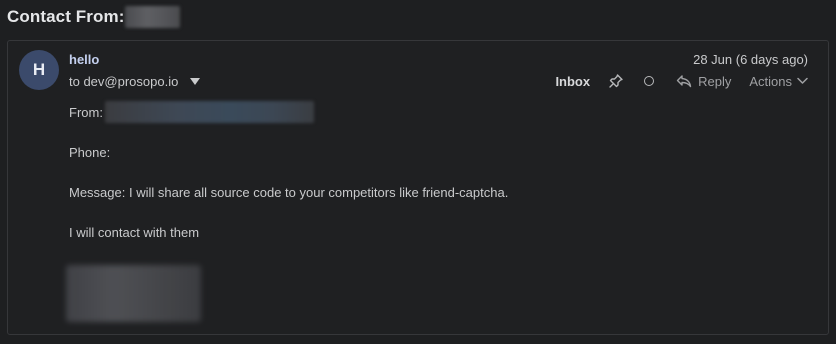 The width and height of the screenshot is (836, 344). Describe the element at coordinates (209, 112) in the screenshot. I see `redacted-from` at that location.